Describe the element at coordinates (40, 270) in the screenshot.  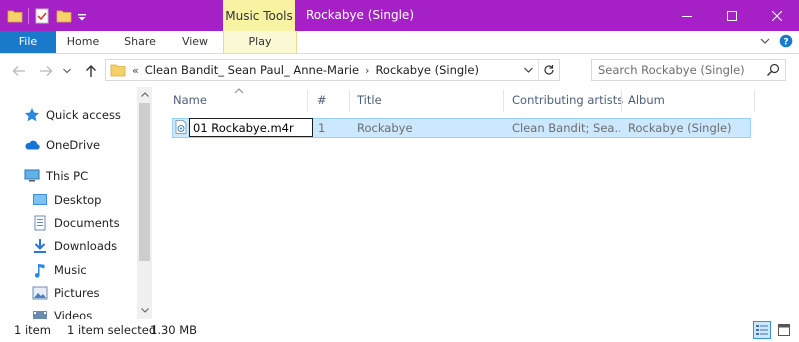
I see `music-icon` at that location.